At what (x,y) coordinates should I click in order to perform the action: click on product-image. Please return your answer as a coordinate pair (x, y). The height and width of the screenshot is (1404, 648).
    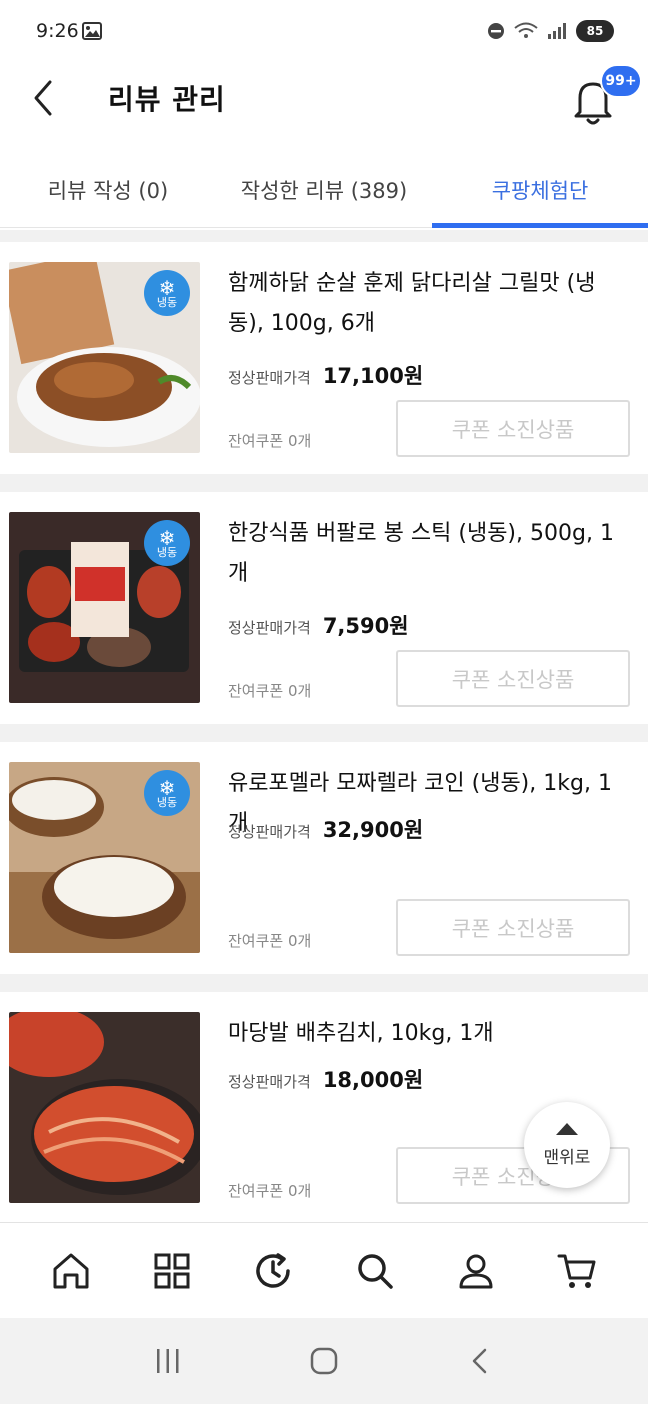
    Looking at the image, I should click on (104, 1107).